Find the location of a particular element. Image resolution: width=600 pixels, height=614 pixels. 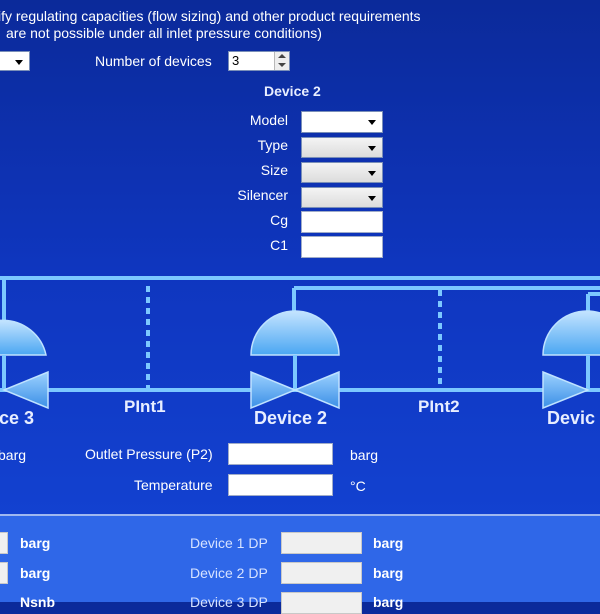

temperature-field is located at coordinates (280, 485).